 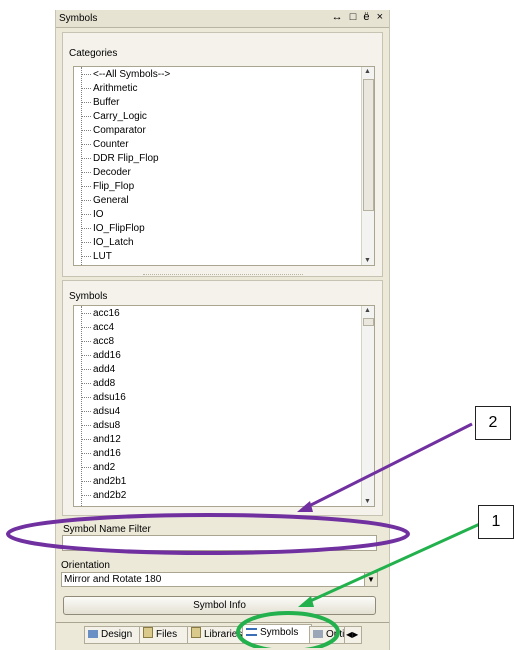 What do you see at coordinates (388, 466) in the screenshot?
I see `purple-arrow-line` at bounding box center [388, 466].